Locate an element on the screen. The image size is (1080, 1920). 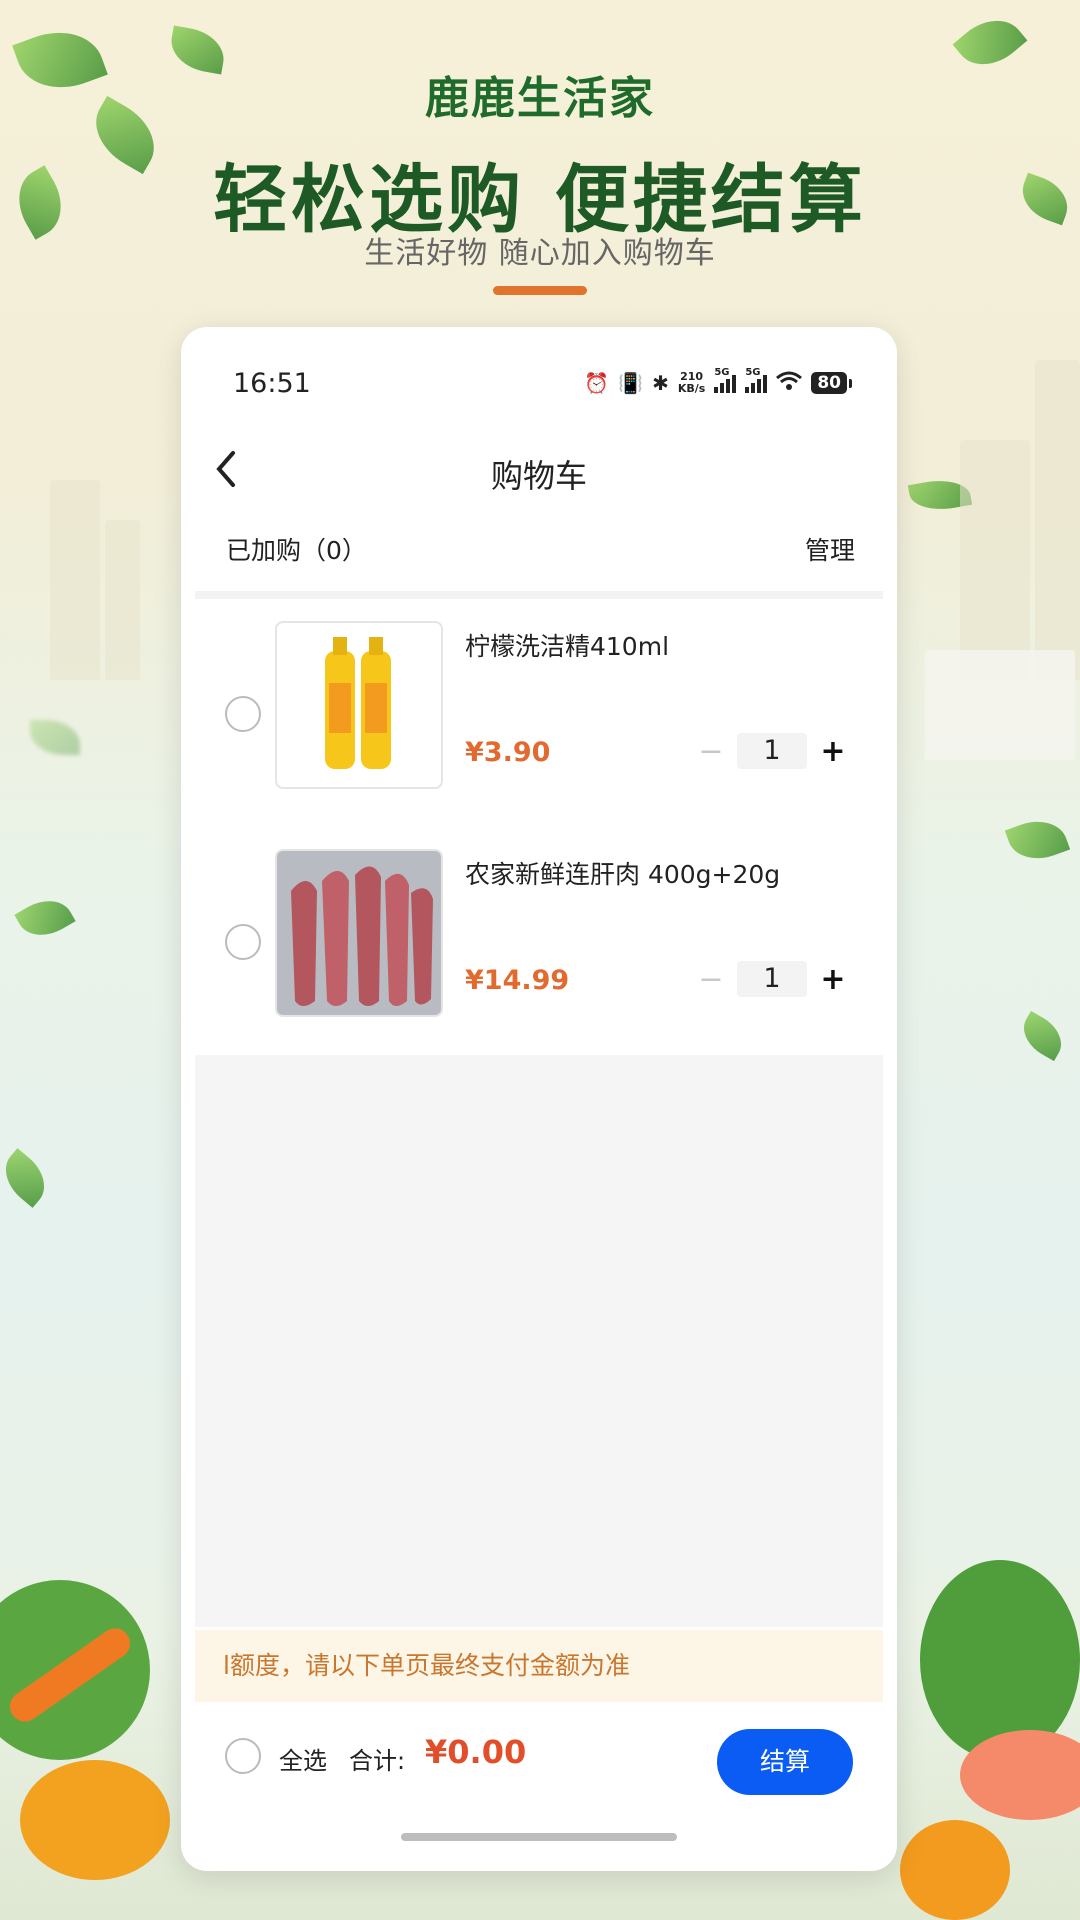
item-price: ¥3.90 is located at coordinates (508, 752).